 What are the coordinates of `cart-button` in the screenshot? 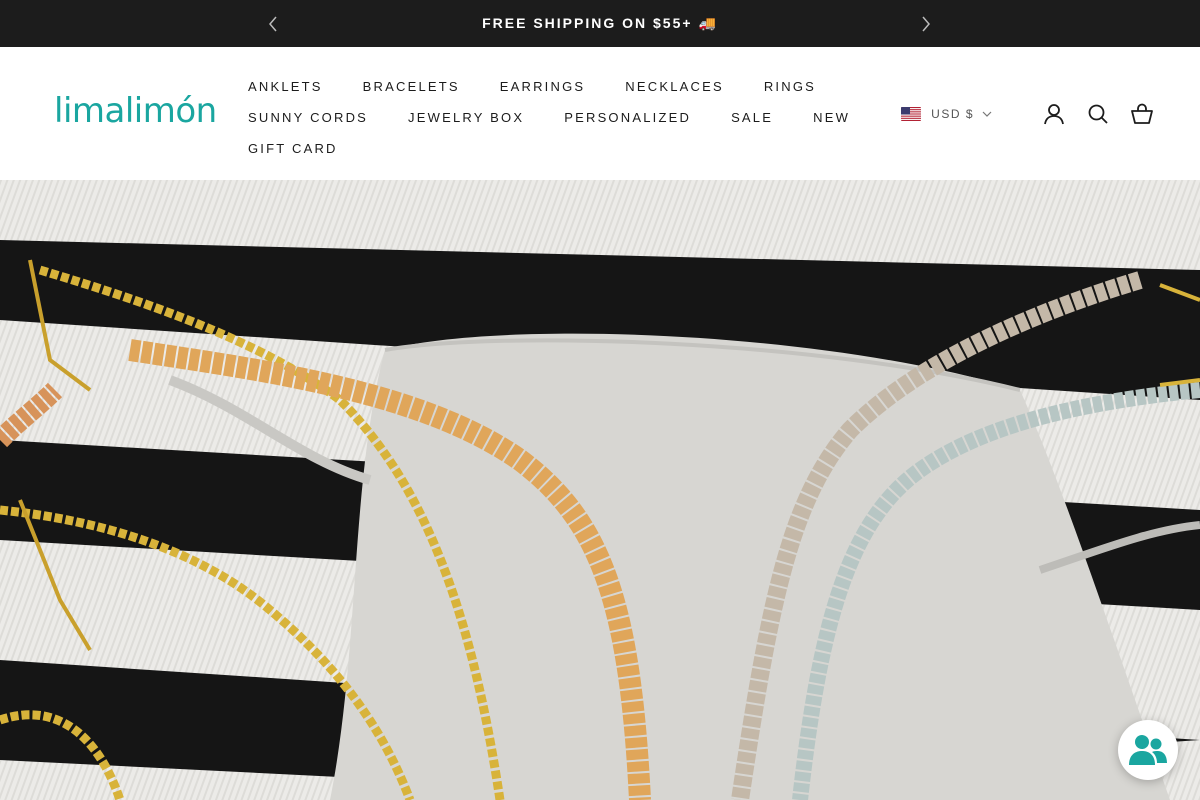 It's located at (1142, 114).